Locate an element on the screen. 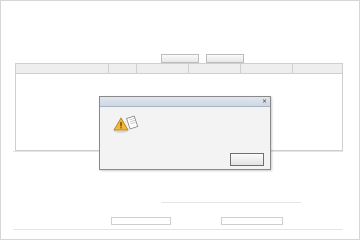 The width and height of the screenshot is (360, 240). ok-button is located at coordinates (247, 159).